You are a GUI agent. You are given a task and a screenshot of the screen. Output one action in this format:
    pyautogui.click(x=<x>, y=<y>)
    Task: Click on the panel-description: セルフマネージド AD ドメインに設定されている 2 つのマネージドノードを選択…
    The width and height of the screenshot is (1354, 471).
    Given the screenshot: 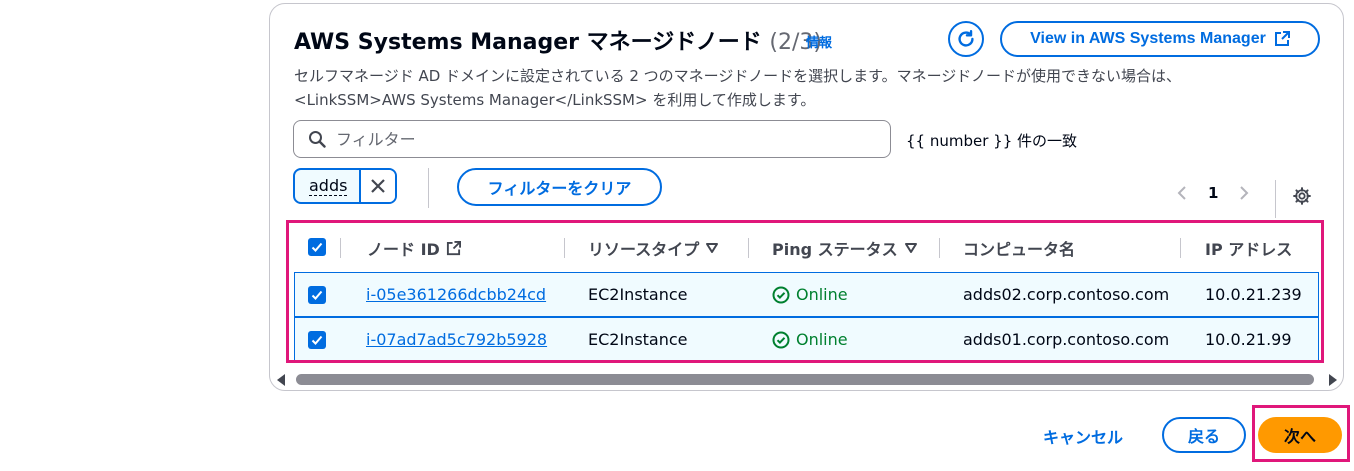 What is the action you would take?
    pyautogui.click(x=737, y=88)
    